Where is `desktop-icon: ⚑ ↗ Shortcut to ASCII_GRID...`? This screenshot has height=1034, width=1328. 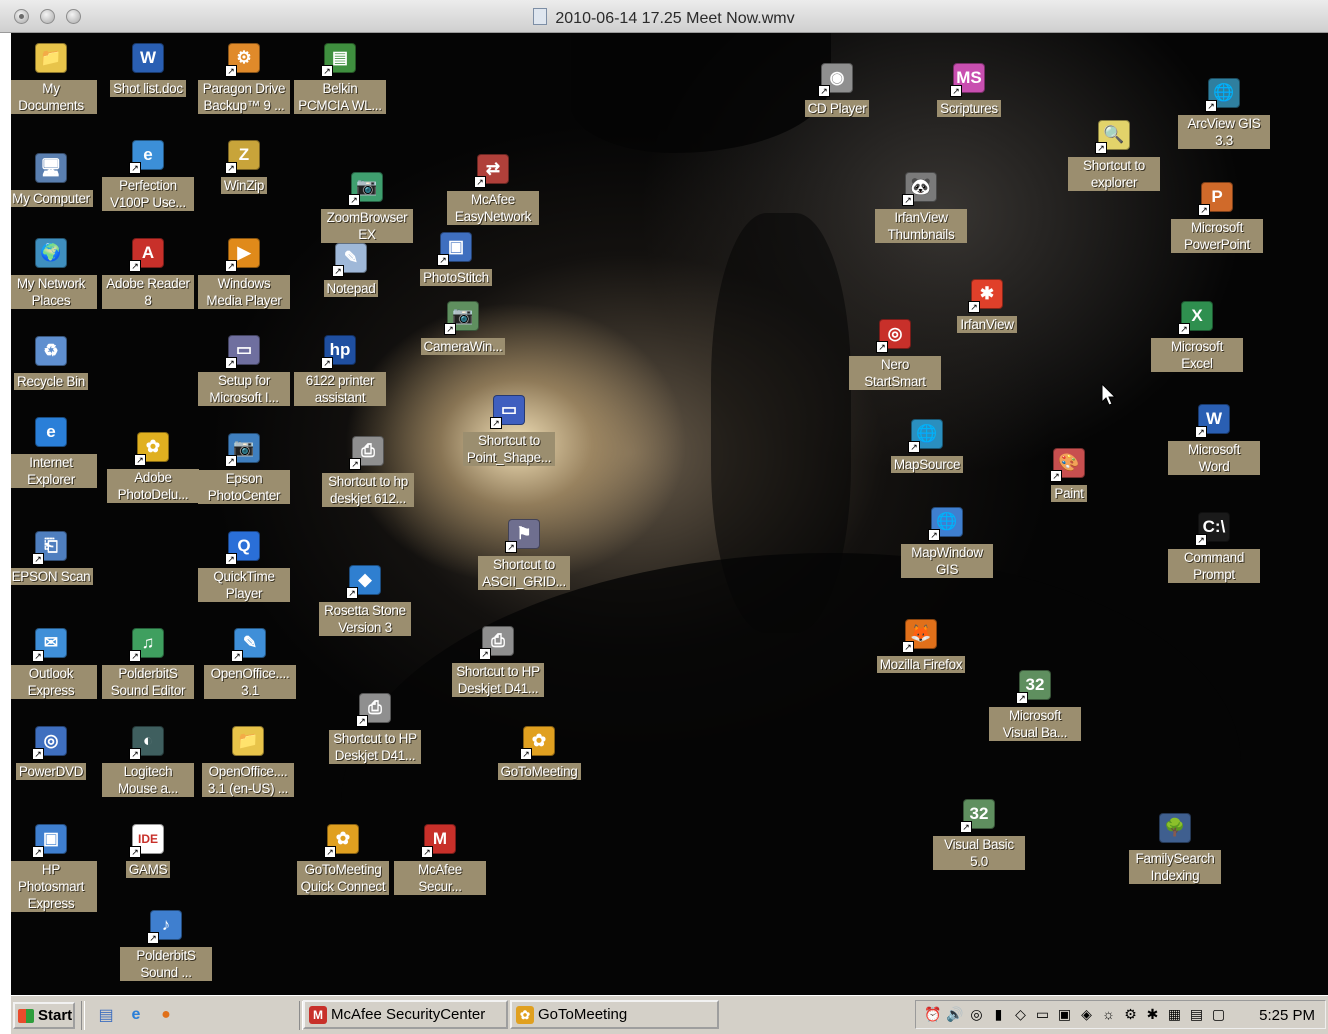
desktop-icon: ⚑ ↗ Shortcut to ASCII_GRID... is located at coordinates (524, 552).